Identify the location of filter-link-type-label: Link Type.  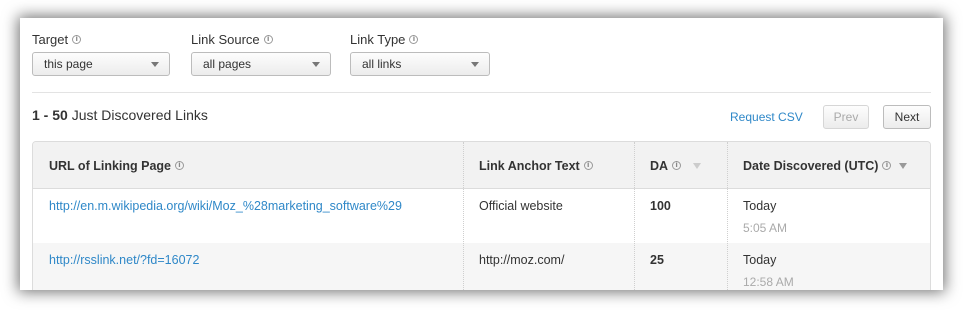
(378, 39).